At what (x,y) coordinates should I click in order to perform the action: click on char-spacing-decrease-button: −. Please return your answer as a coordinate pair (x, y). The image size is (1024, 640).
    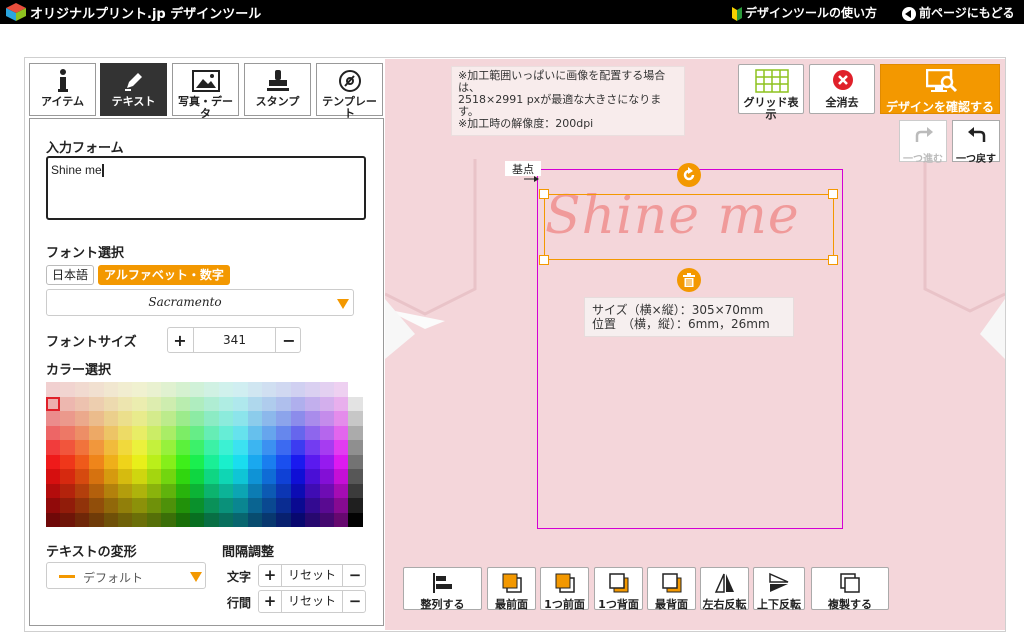
    Looking at the image, I should click on (355, 575).